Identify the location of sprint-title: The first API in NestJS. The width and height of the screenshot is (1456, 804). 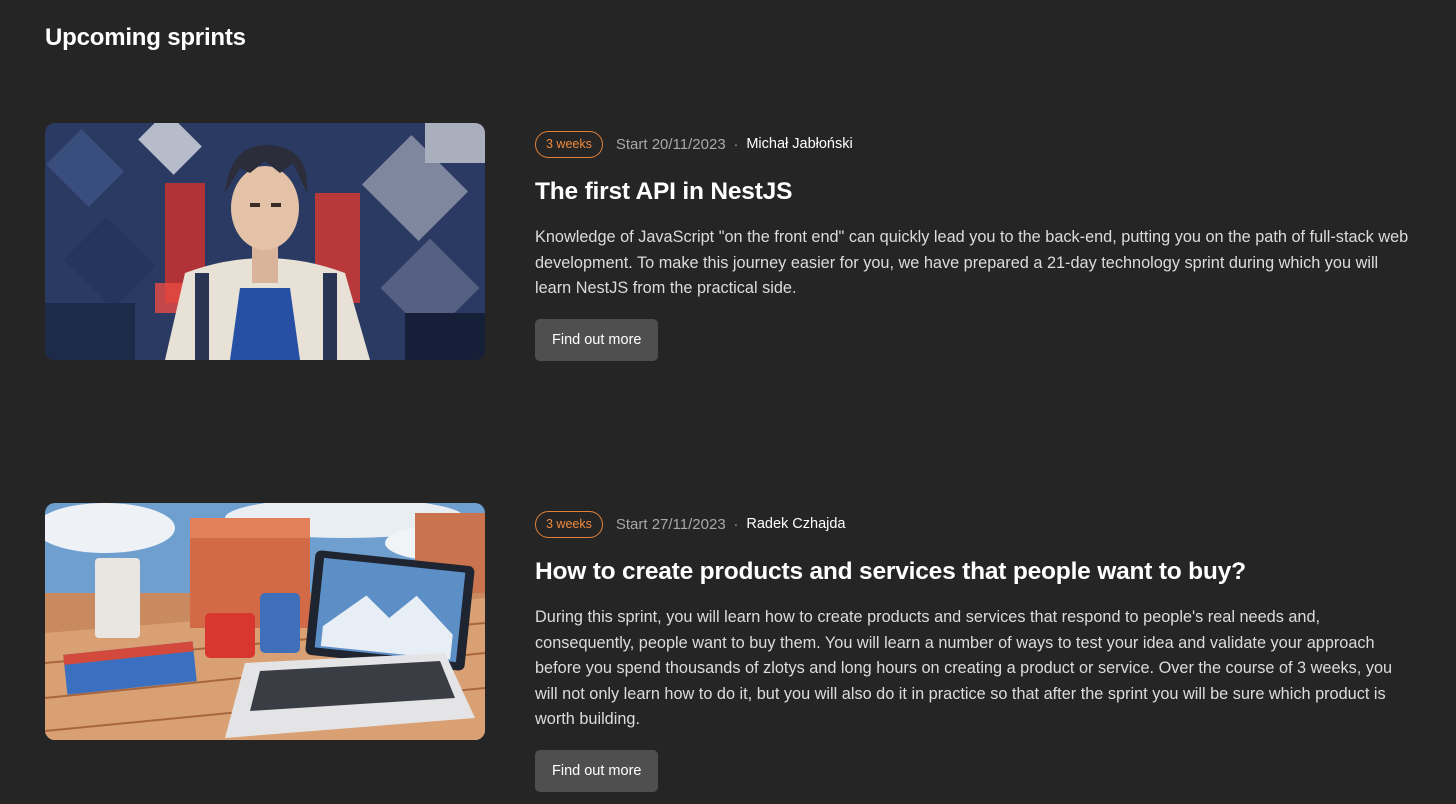
(664, 191).